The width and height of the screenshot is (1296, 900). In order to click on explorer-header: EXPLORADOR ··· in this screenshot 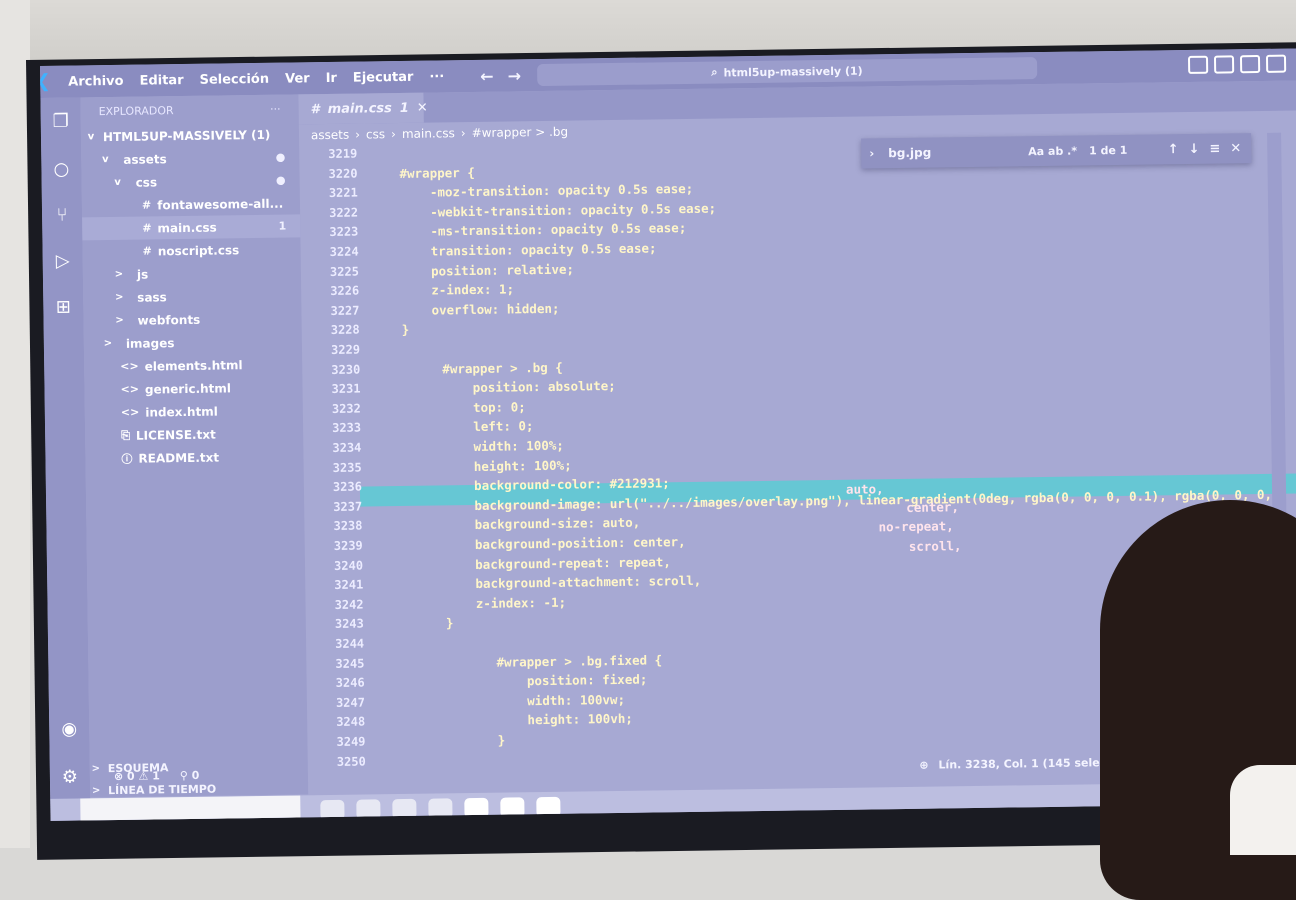, I will do `click(189, 109)`.